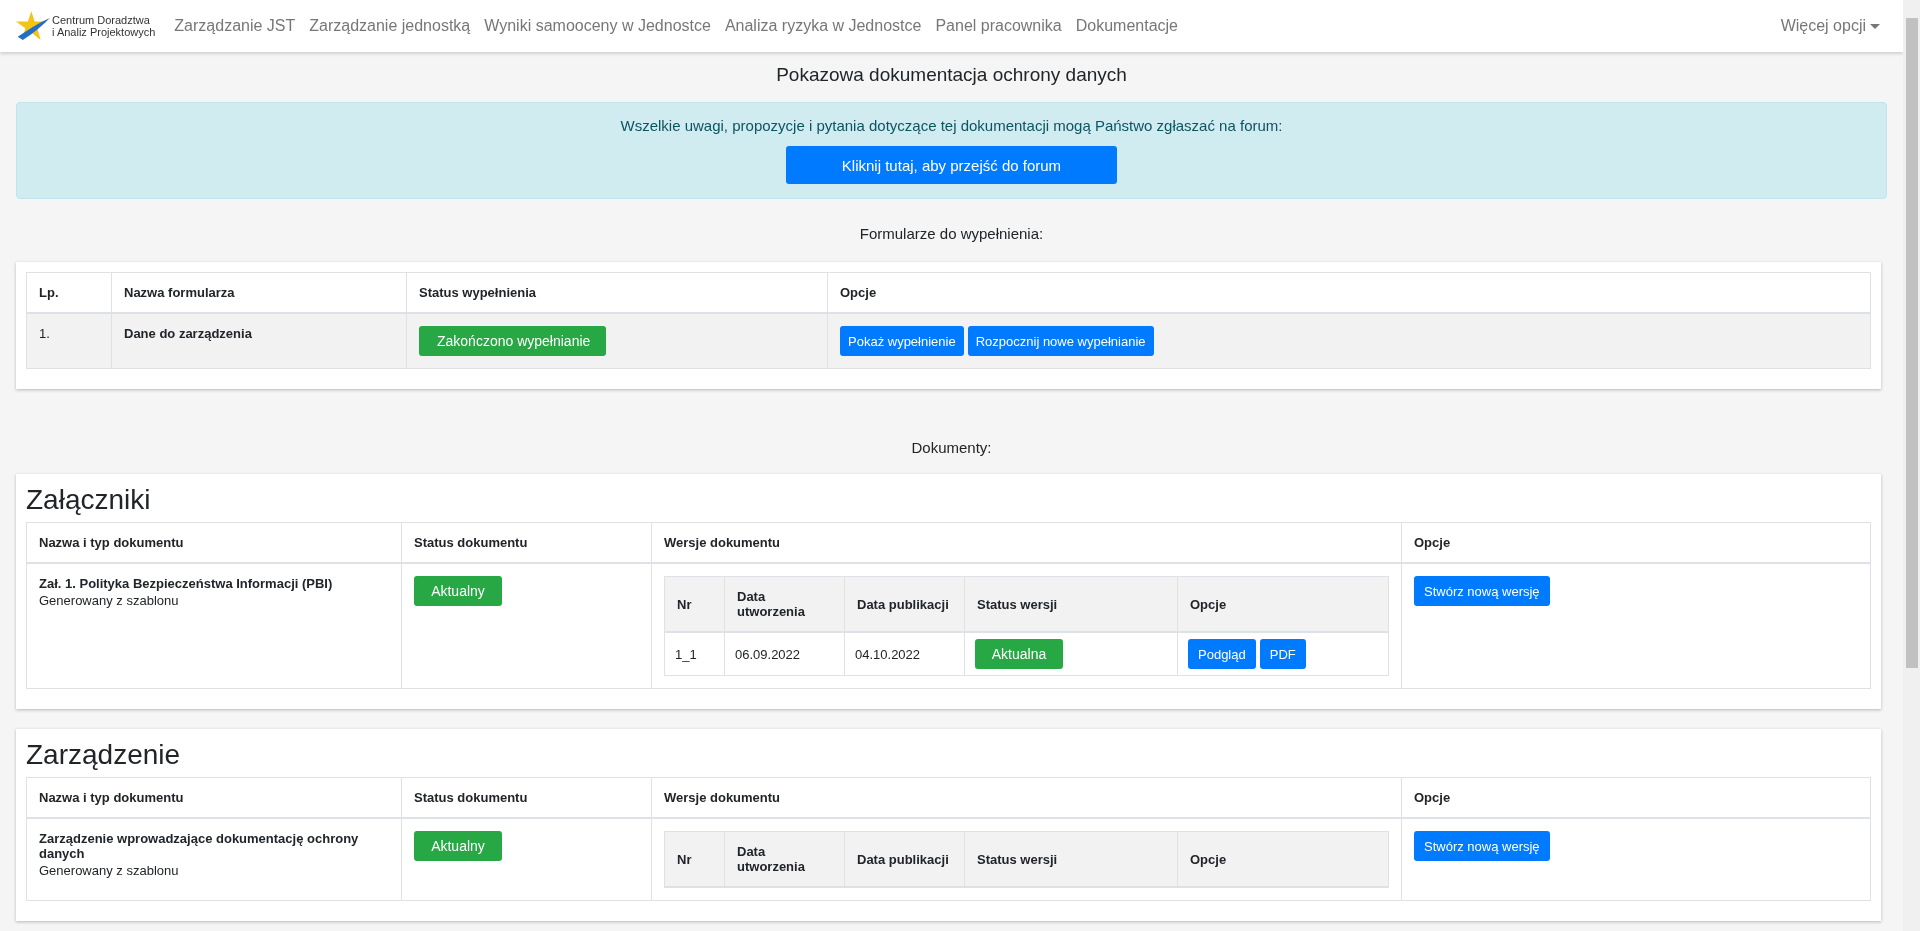 This screenshot has width=1920, height=931. Describe the element at coordinates (104, 755) in the screenshot. I see `section-title: Zarządzenie` at that location.